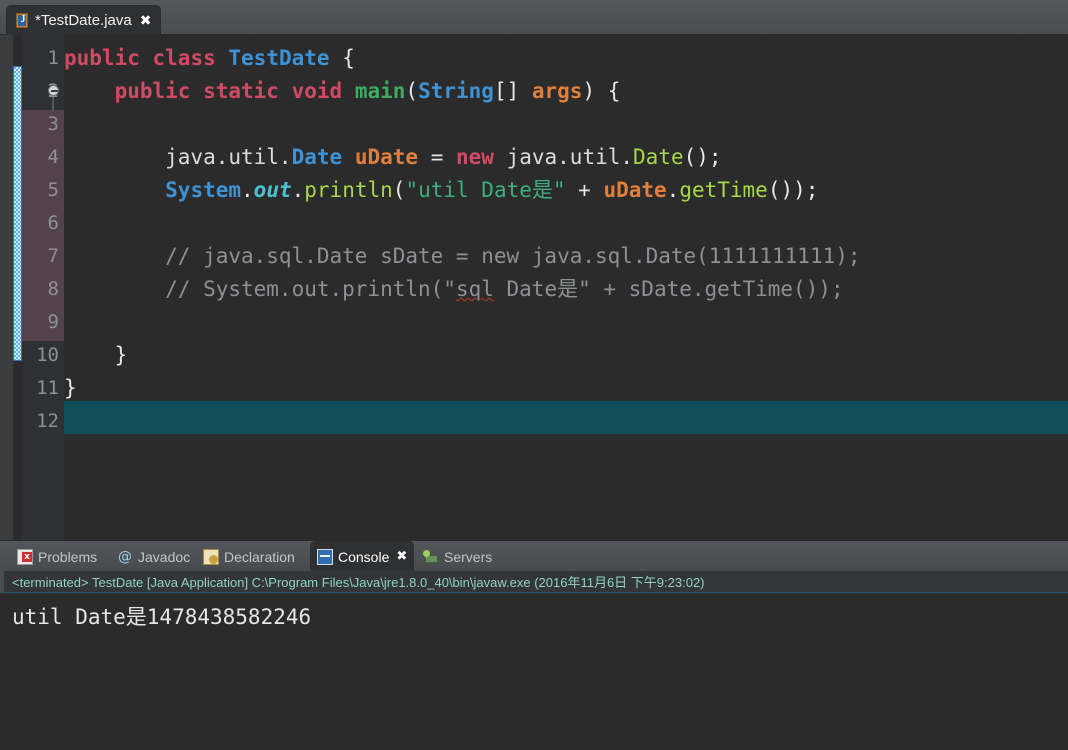 Image resolution: width=1068 pixels, height=750 pixels. I want to click on spellcheck-underline: sql, so click(474, 289).